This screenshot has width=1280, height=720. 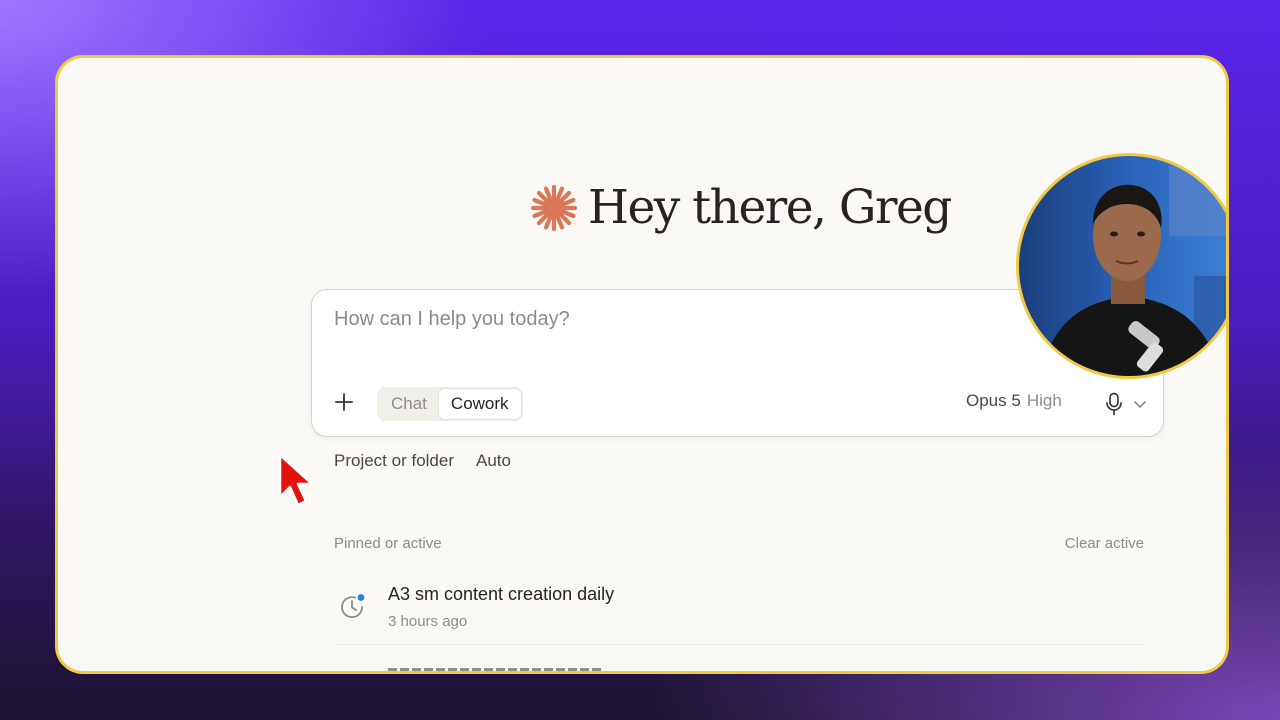 I want to click on mode-cowork: Cowork, so click(x=479, y=404).